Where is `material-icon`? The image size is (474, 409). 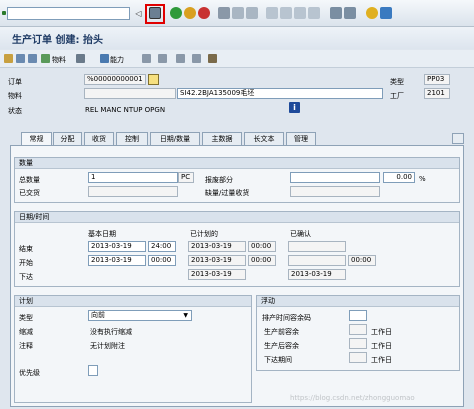
material-icon is located at coordinates (45, 58).